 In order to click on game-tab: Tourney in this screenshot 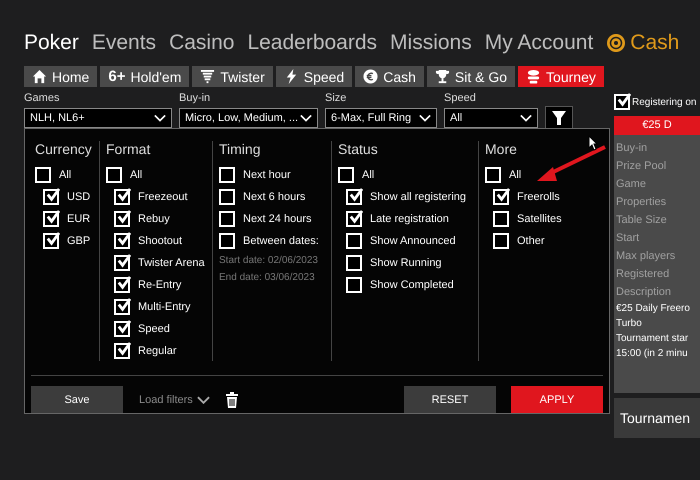, I will do `click(561, 76)`.